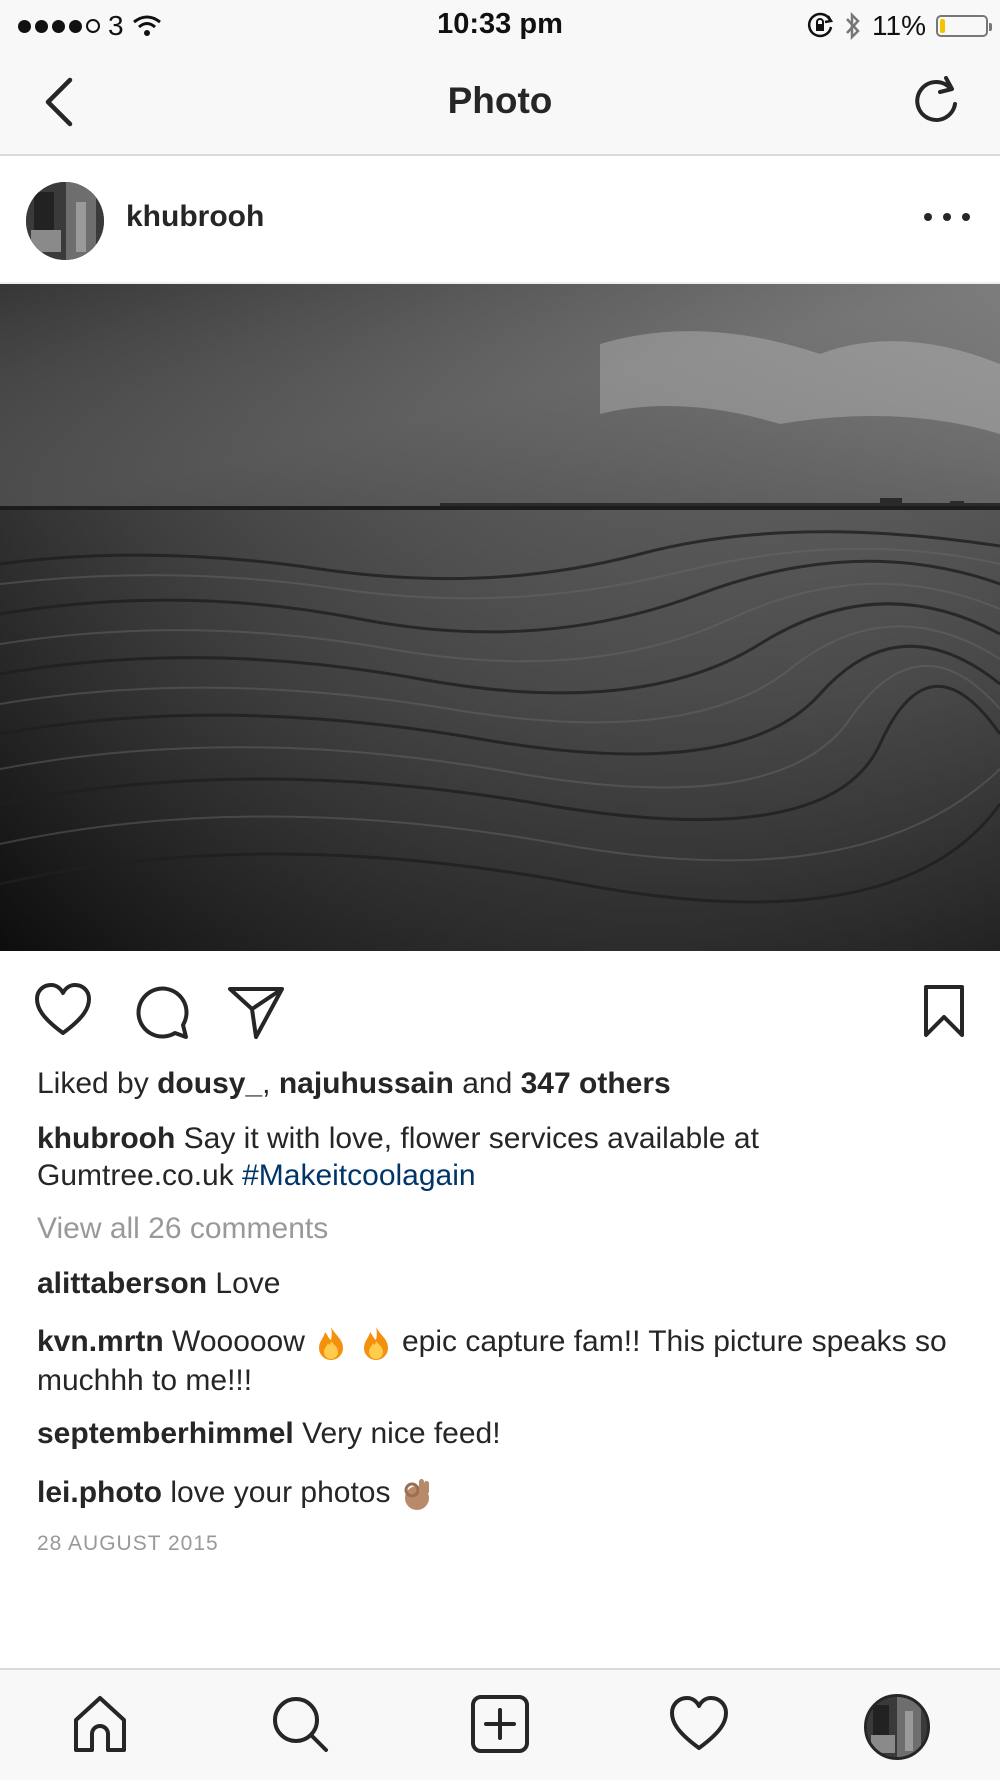 The height and width of the screenshot is (1780, 1000). Describe the element at coordinates (936, 99) in the screenshot. I see `refresh-icon` at that location.